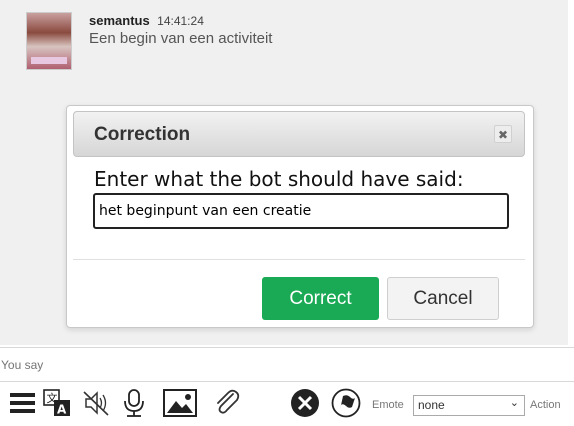 Image resolution: width=574 pixels, height=426 pixels. I want to click on cancel-button: Cancel, so click(443, 298).